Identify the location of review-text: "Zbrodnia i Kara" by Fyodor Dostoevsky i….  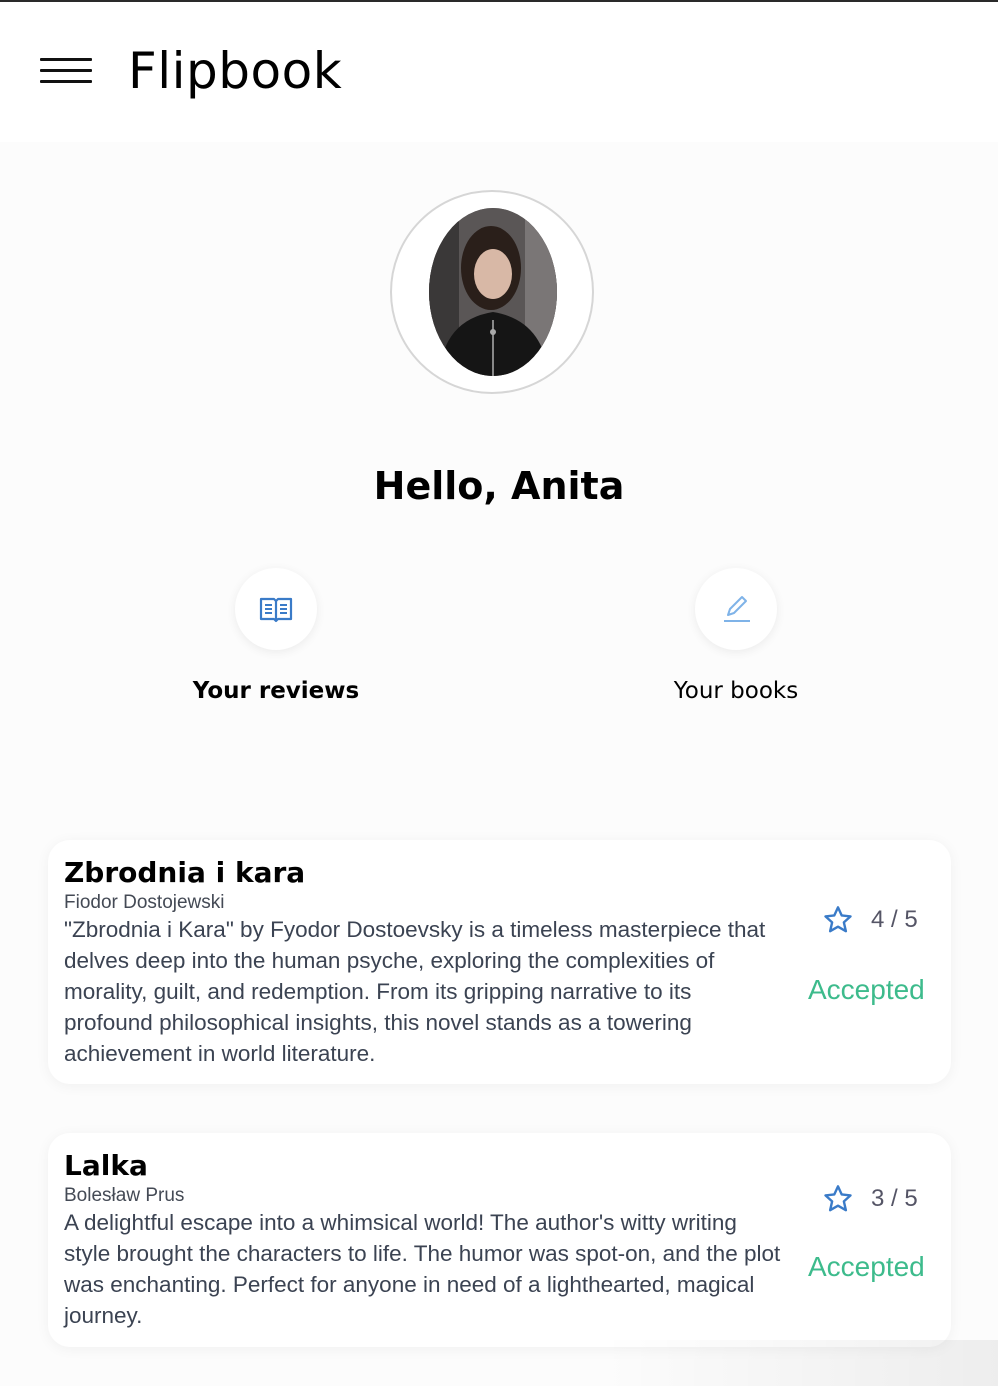
(415, 991).